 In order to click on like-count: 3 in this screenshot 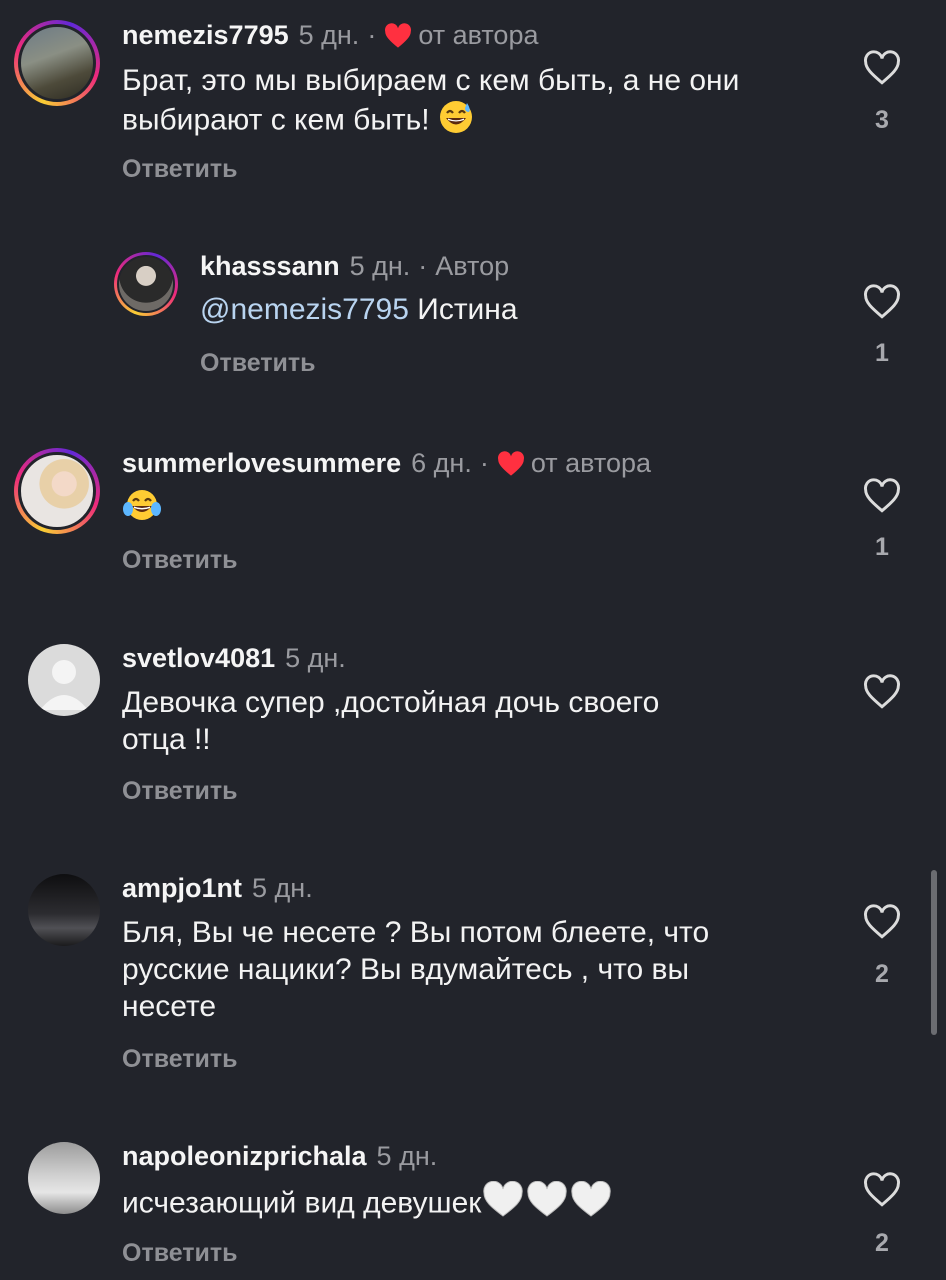, I will do `click(882, 120)`.